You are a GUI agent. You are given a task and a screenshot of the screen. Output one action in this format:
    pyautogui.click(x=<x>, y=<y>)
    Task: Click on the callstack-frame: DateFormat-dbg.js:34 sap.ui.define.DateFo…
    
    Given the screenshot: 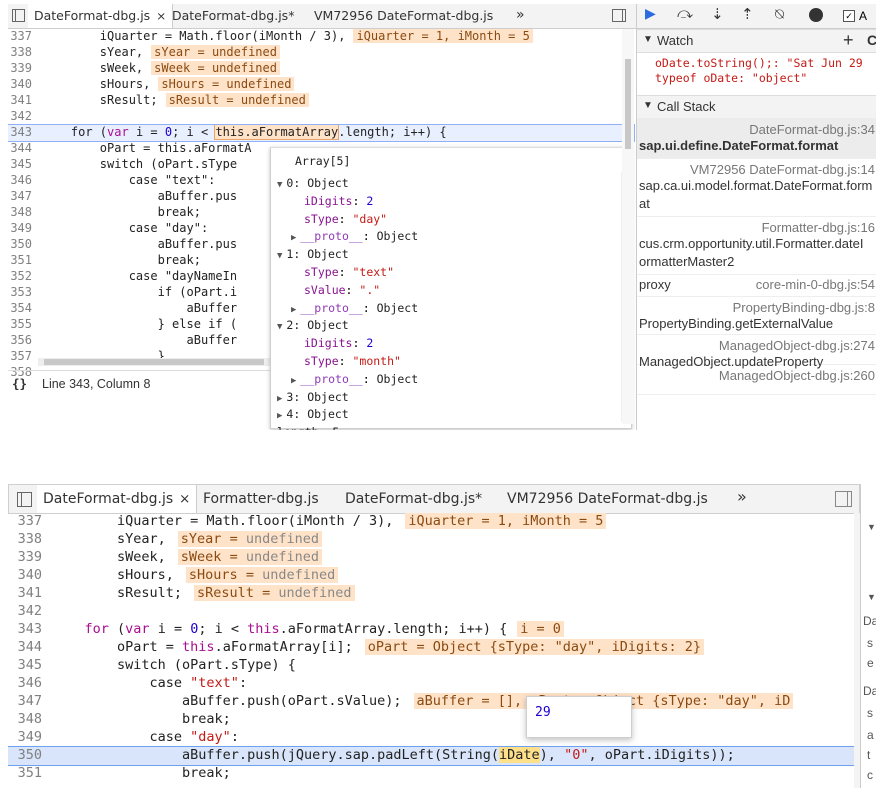 What is the action you would take?
    pyautogui.click(x=756, y=138)
    